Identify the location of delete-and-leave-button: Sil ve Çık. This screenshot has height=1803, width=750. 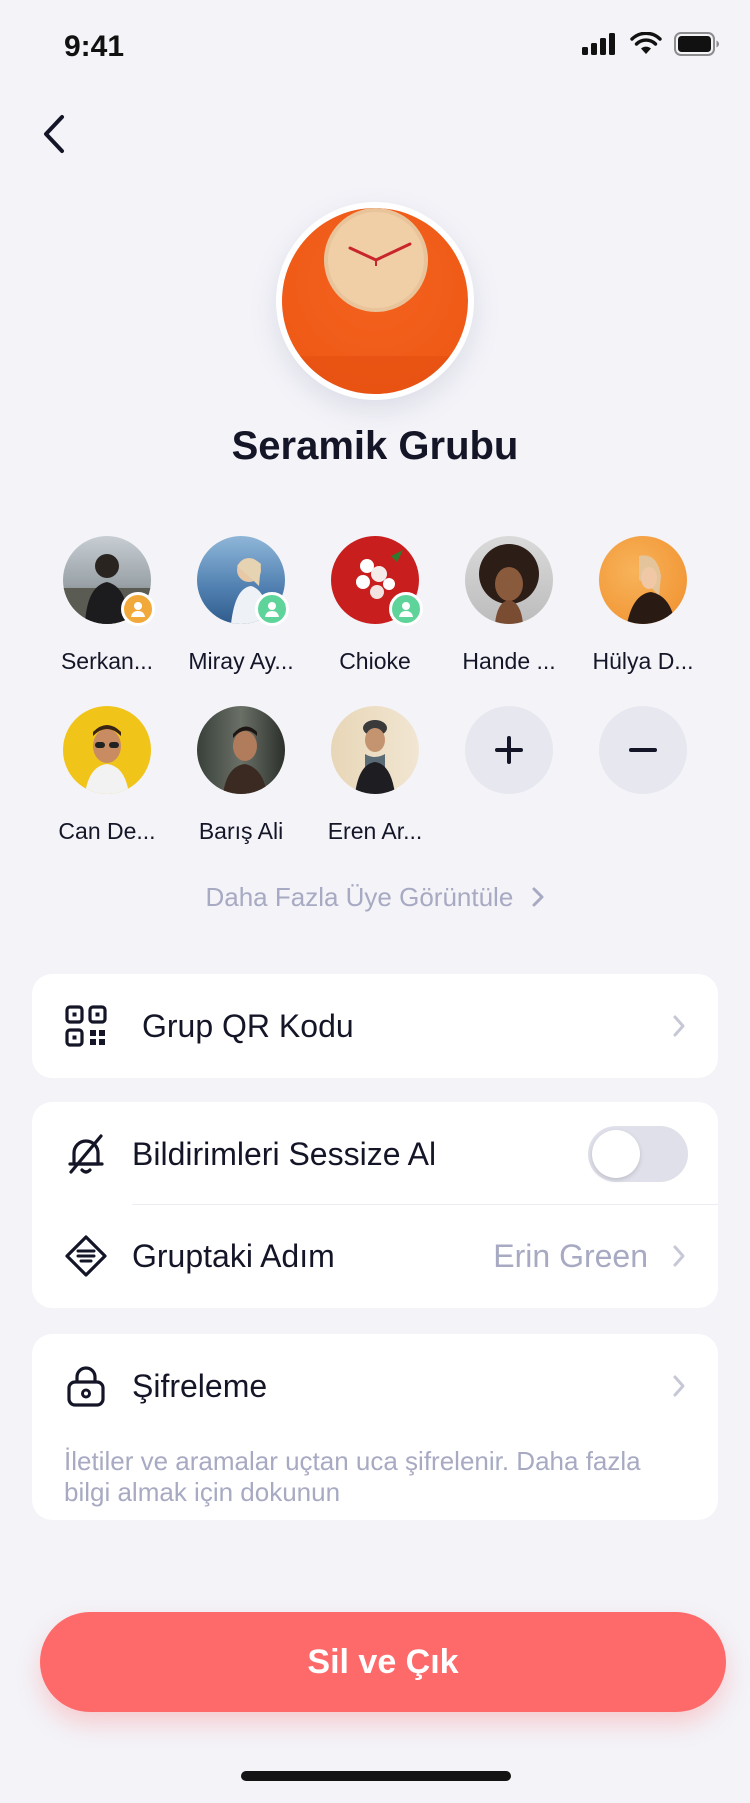
(383, 1662).